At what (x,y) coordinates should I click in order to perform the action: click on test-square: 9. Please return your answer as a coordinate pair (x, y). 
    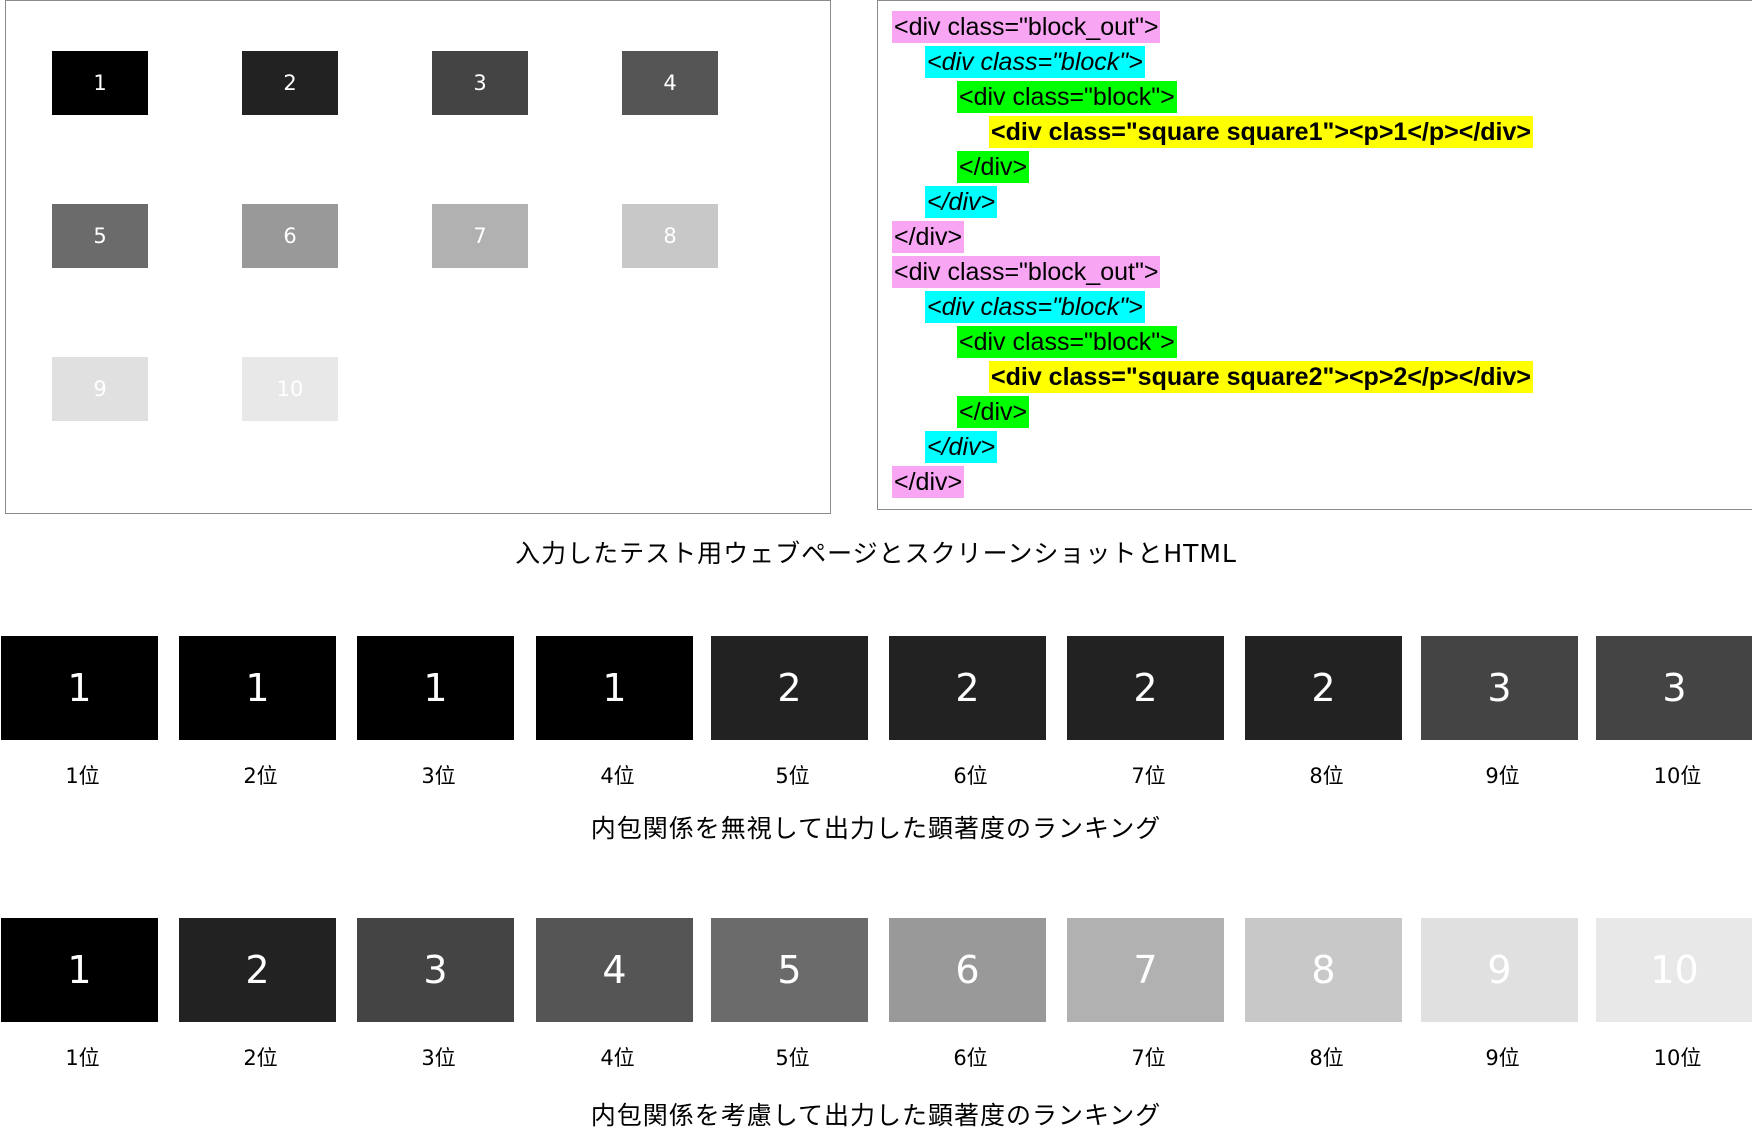
    Looking at the image, I should click on (100, 389).